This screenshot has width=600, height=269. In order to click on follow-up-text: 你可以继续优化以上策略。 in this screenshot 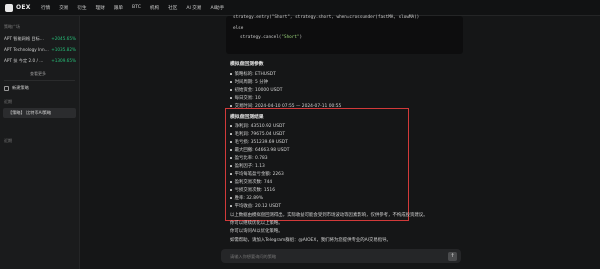, I will do `click(256, 223)`.